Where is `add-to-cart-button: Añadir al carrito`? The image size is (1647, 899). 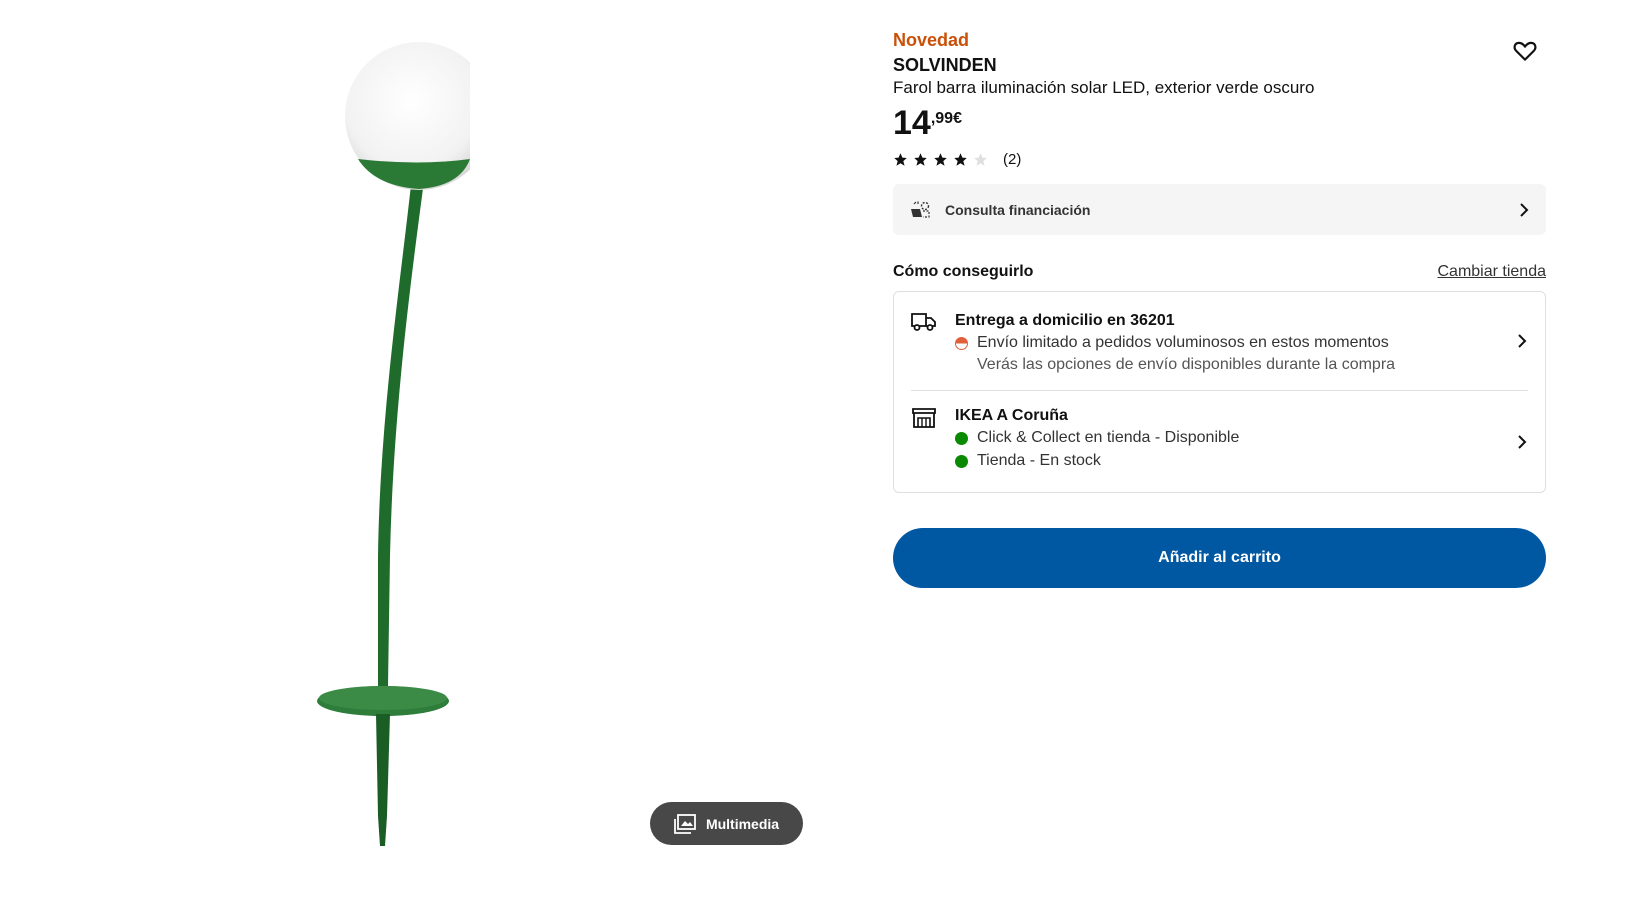 add-to-cart-button: Añadir al carrito is located at coordinates (1219, 558).